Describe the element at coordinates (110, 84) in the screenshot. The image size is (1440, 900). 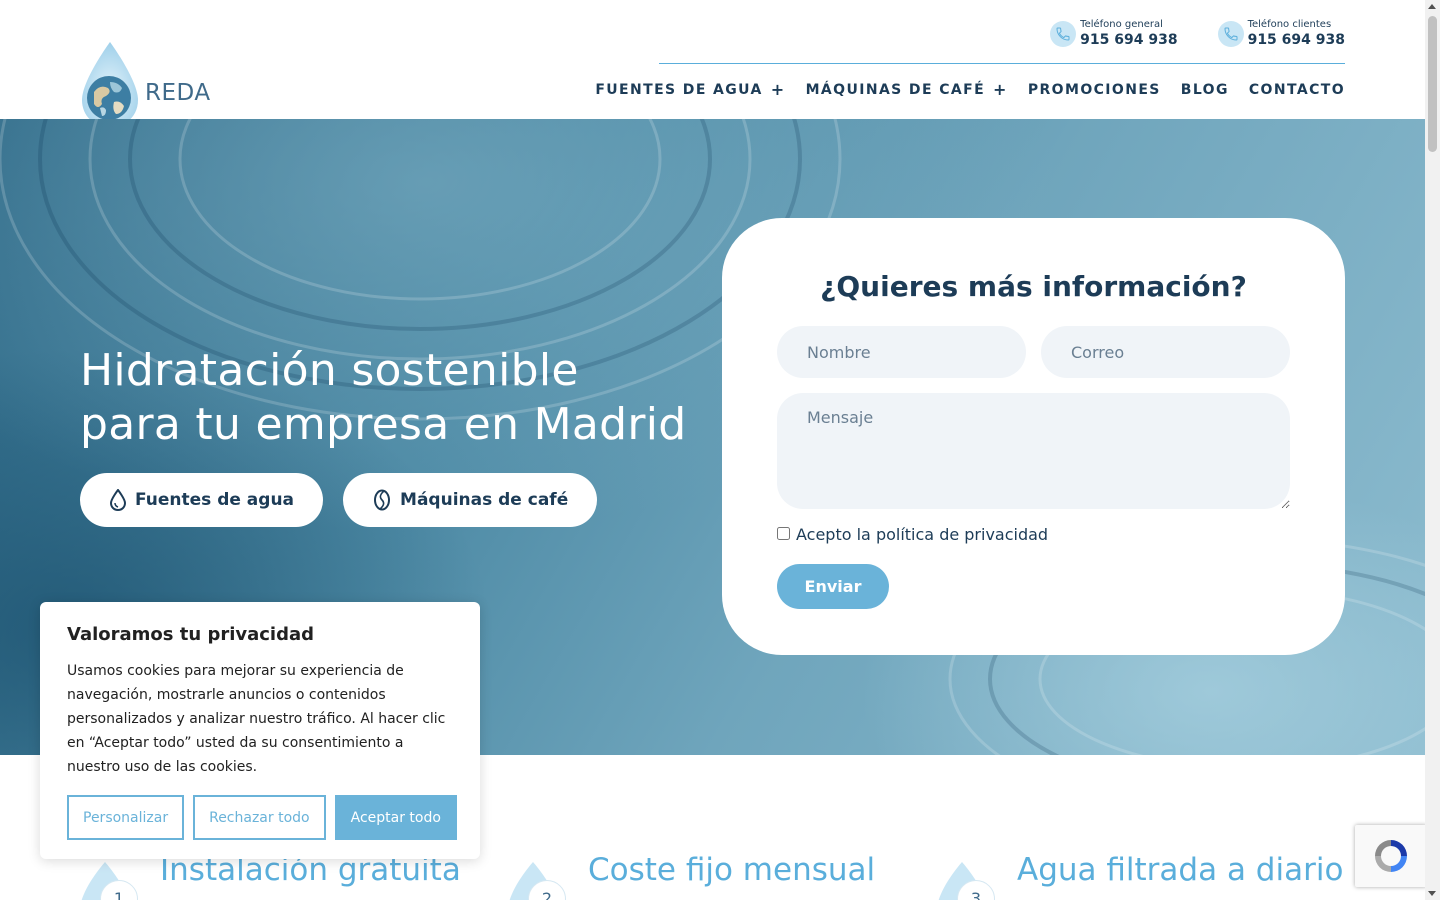
I see `logo-drop-icon` at that location.